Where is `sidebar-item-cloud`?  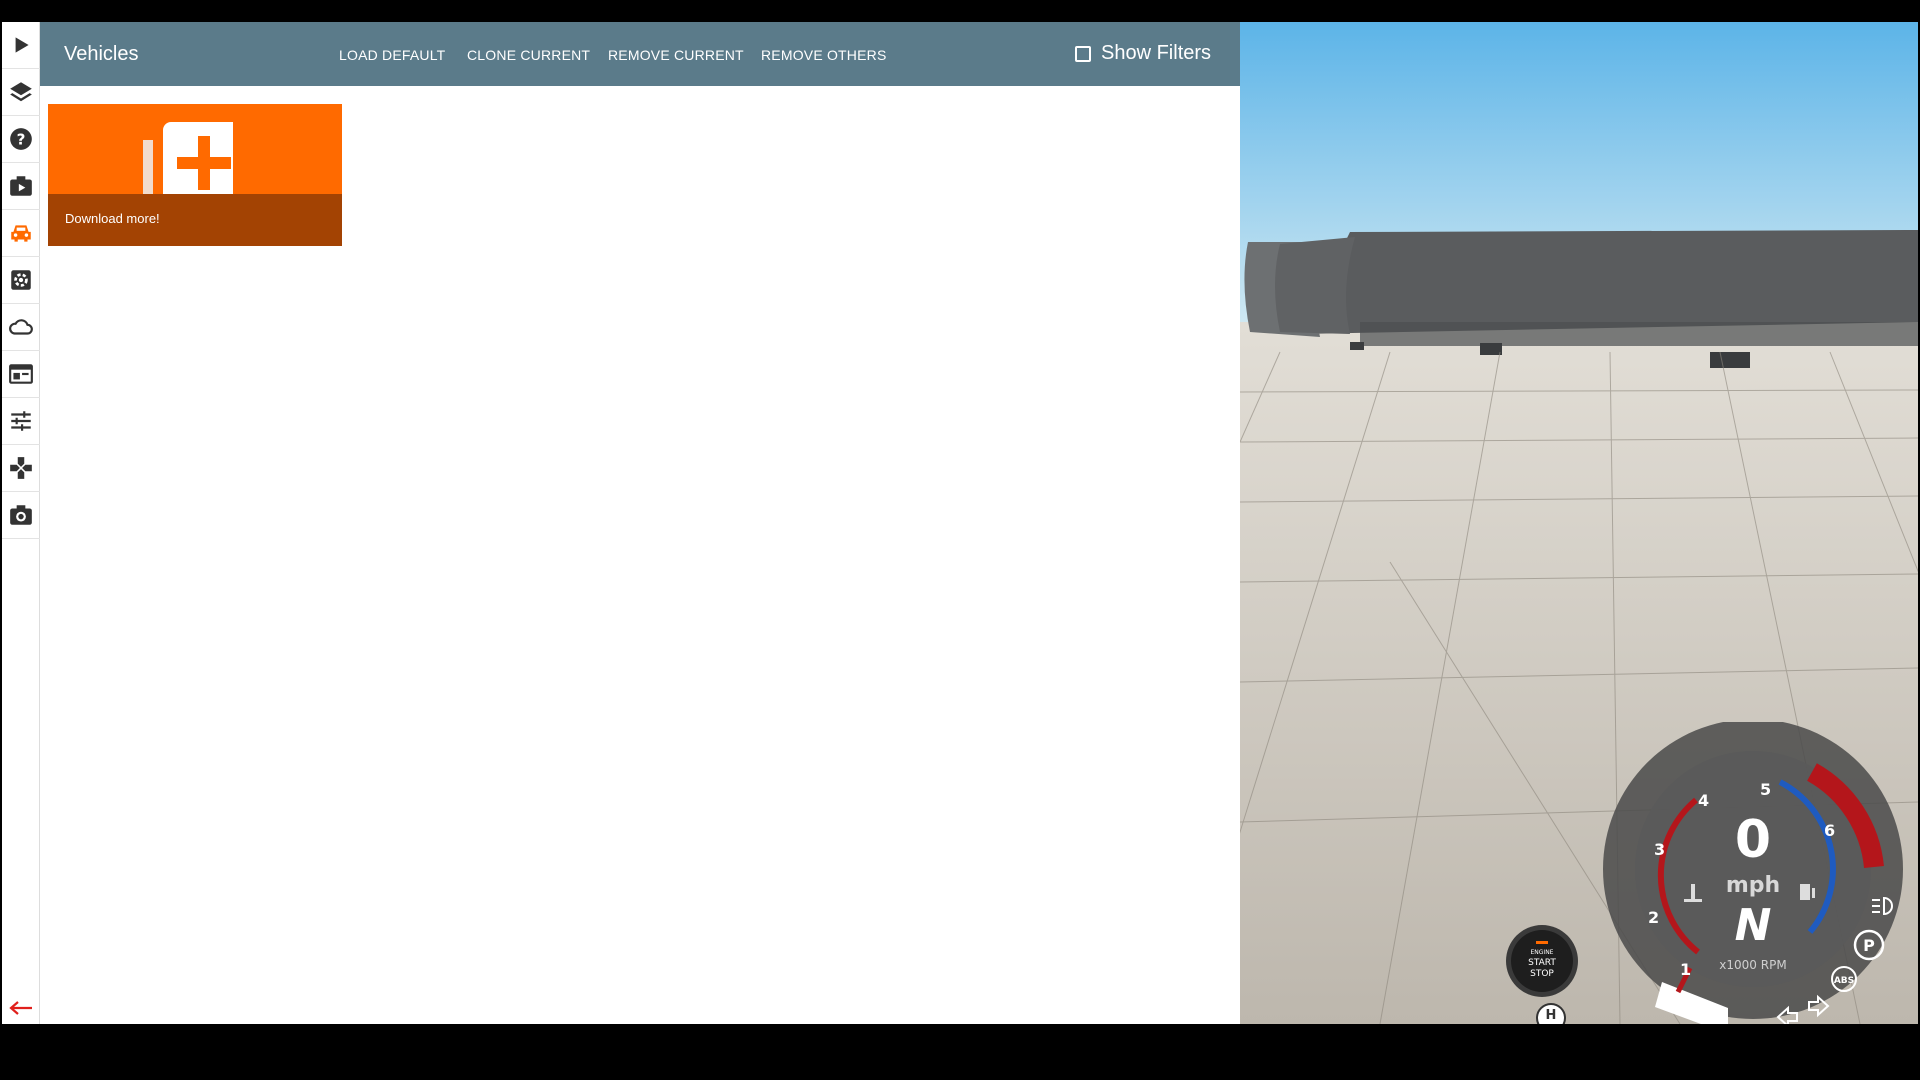 sidebar-item-cloud is located at coordinates (21, 327).